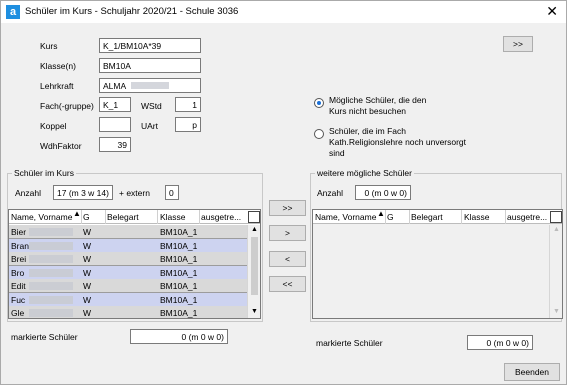 The image size is (567, 385). Describe the element at coordinates (67, 106) in the screenshot. I see `fach-label: Fach(-gruppe)` at that location.